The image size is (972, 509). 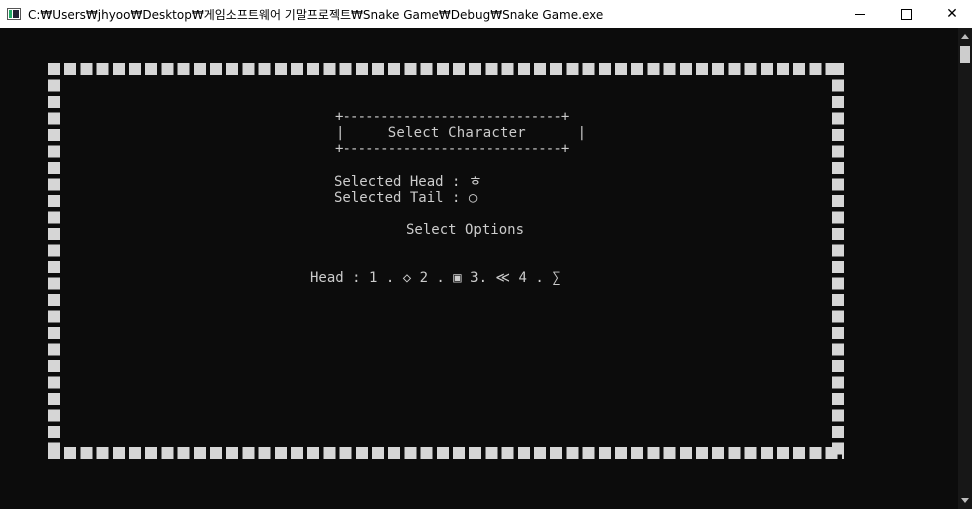 I want to click on scroll-up-icon, so click(x=965, y=36).